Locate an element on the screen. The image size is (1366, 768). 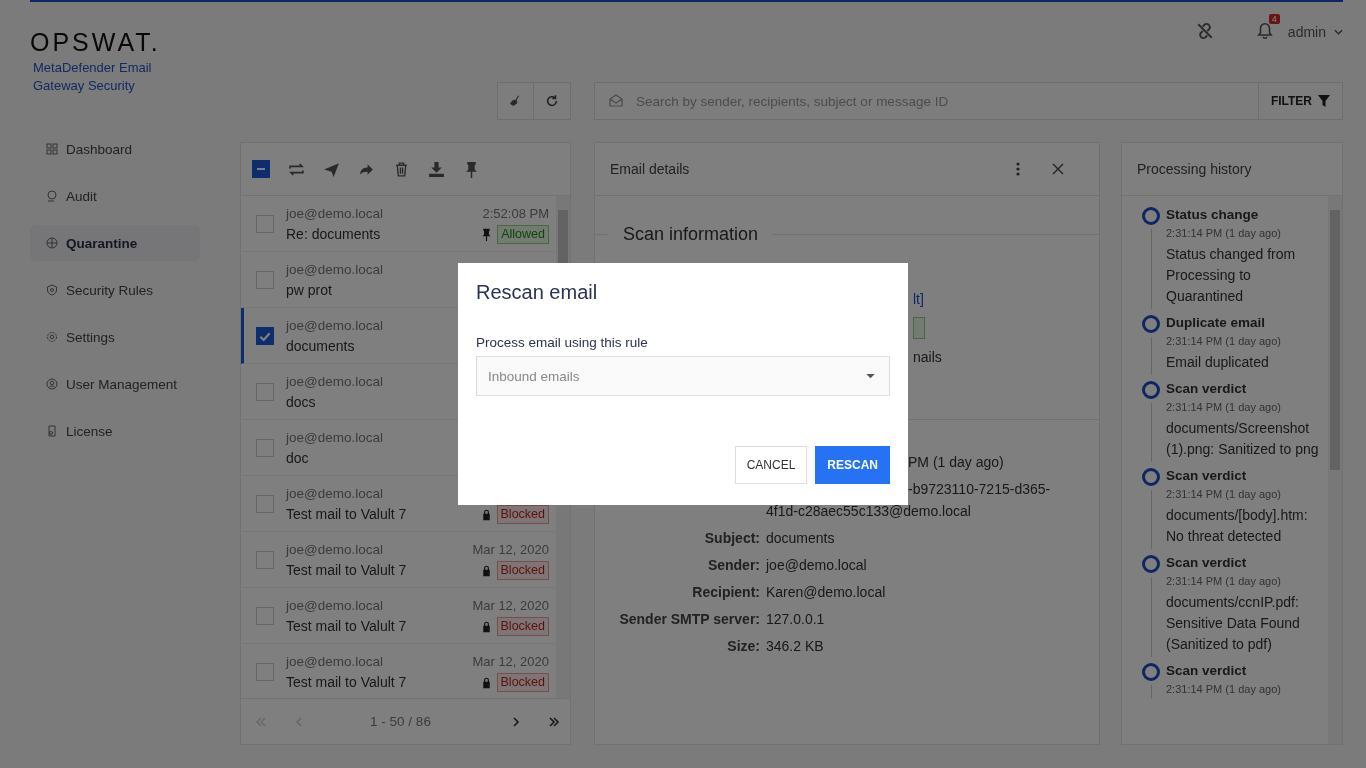
status-tag: Allowed is located at coordinates (523, 234).